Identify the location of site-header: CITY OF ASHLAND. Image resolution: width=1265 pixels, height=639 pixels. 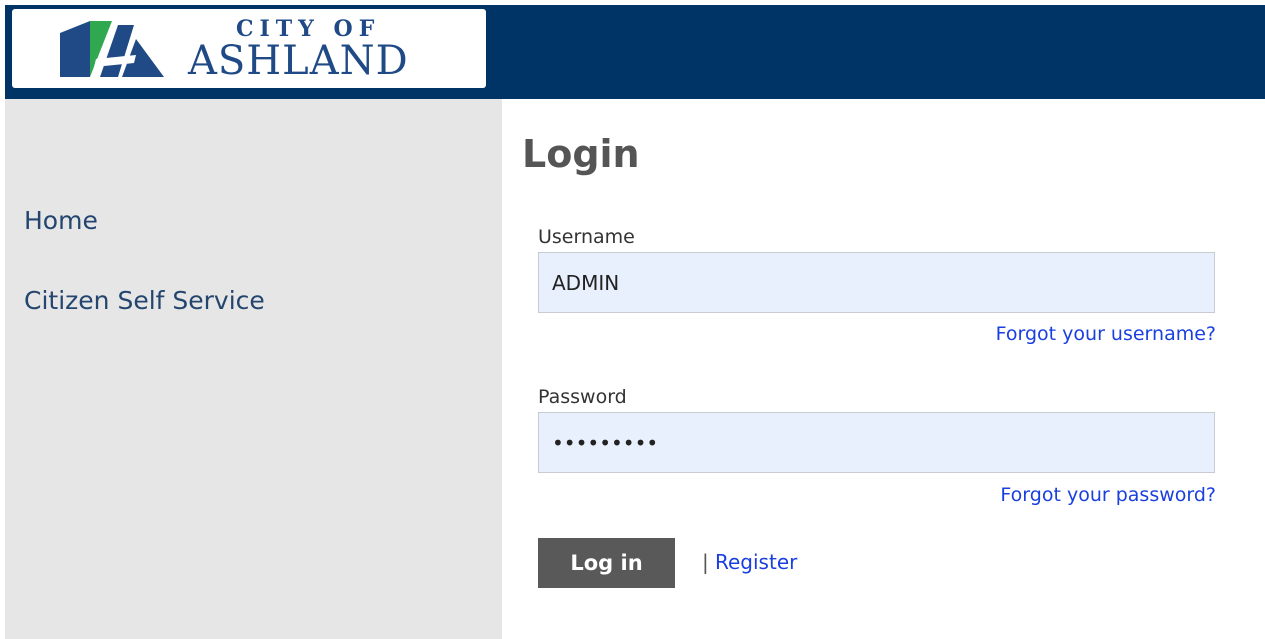
(635, 52).